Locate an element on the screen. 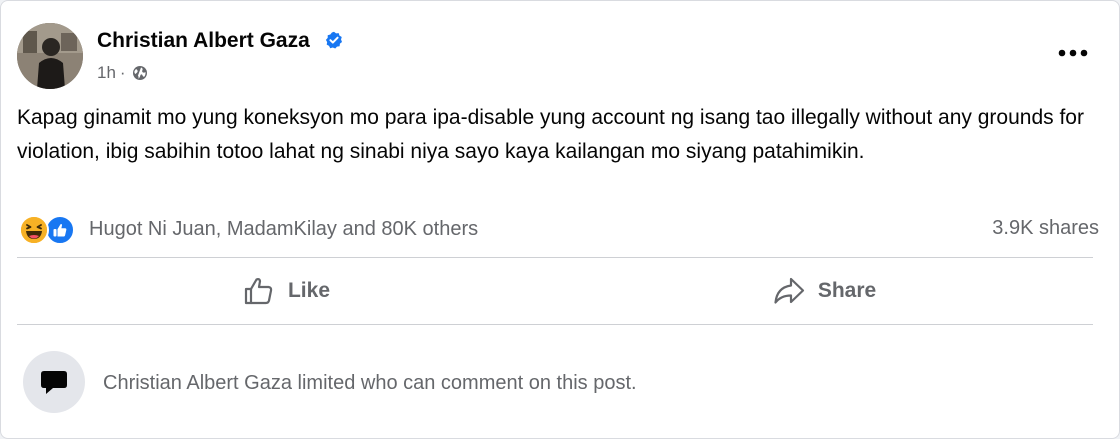 This screenshot has width=1120, height=439. more-options-button is located at coordinates (1073, 53).